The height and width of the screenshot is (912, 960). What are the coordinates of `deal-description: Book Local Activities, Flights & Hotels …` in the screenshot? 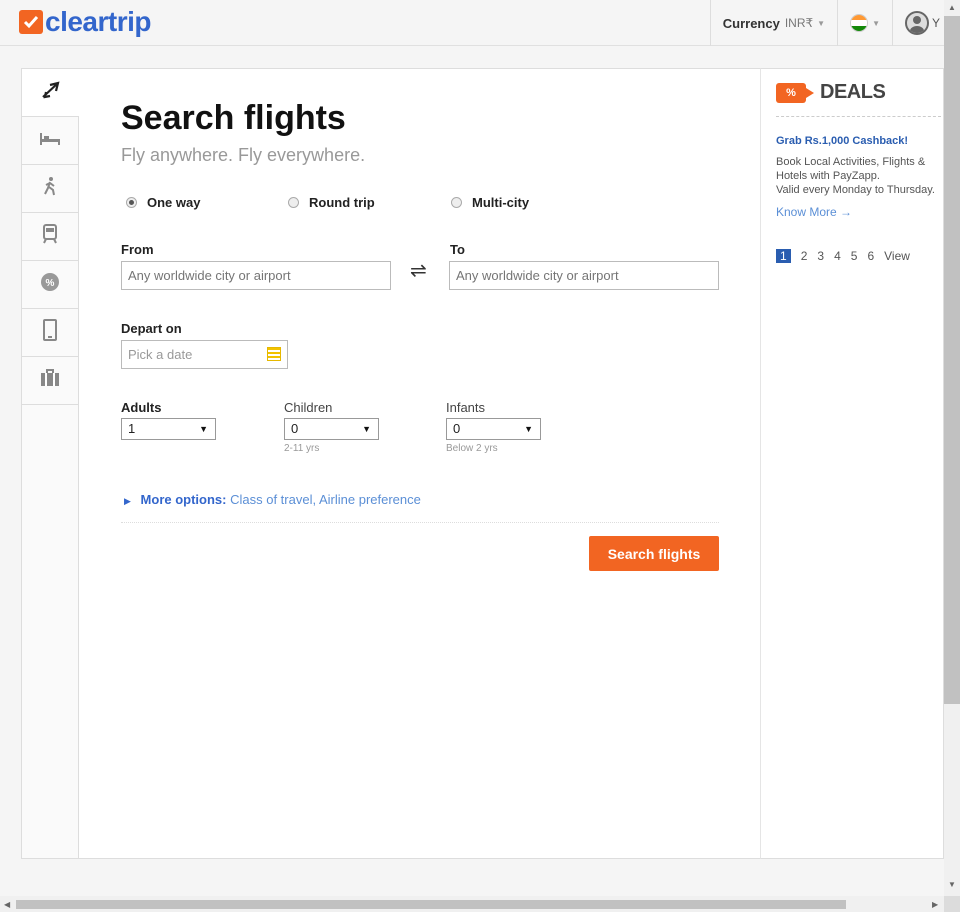 It's located at (860, 176).